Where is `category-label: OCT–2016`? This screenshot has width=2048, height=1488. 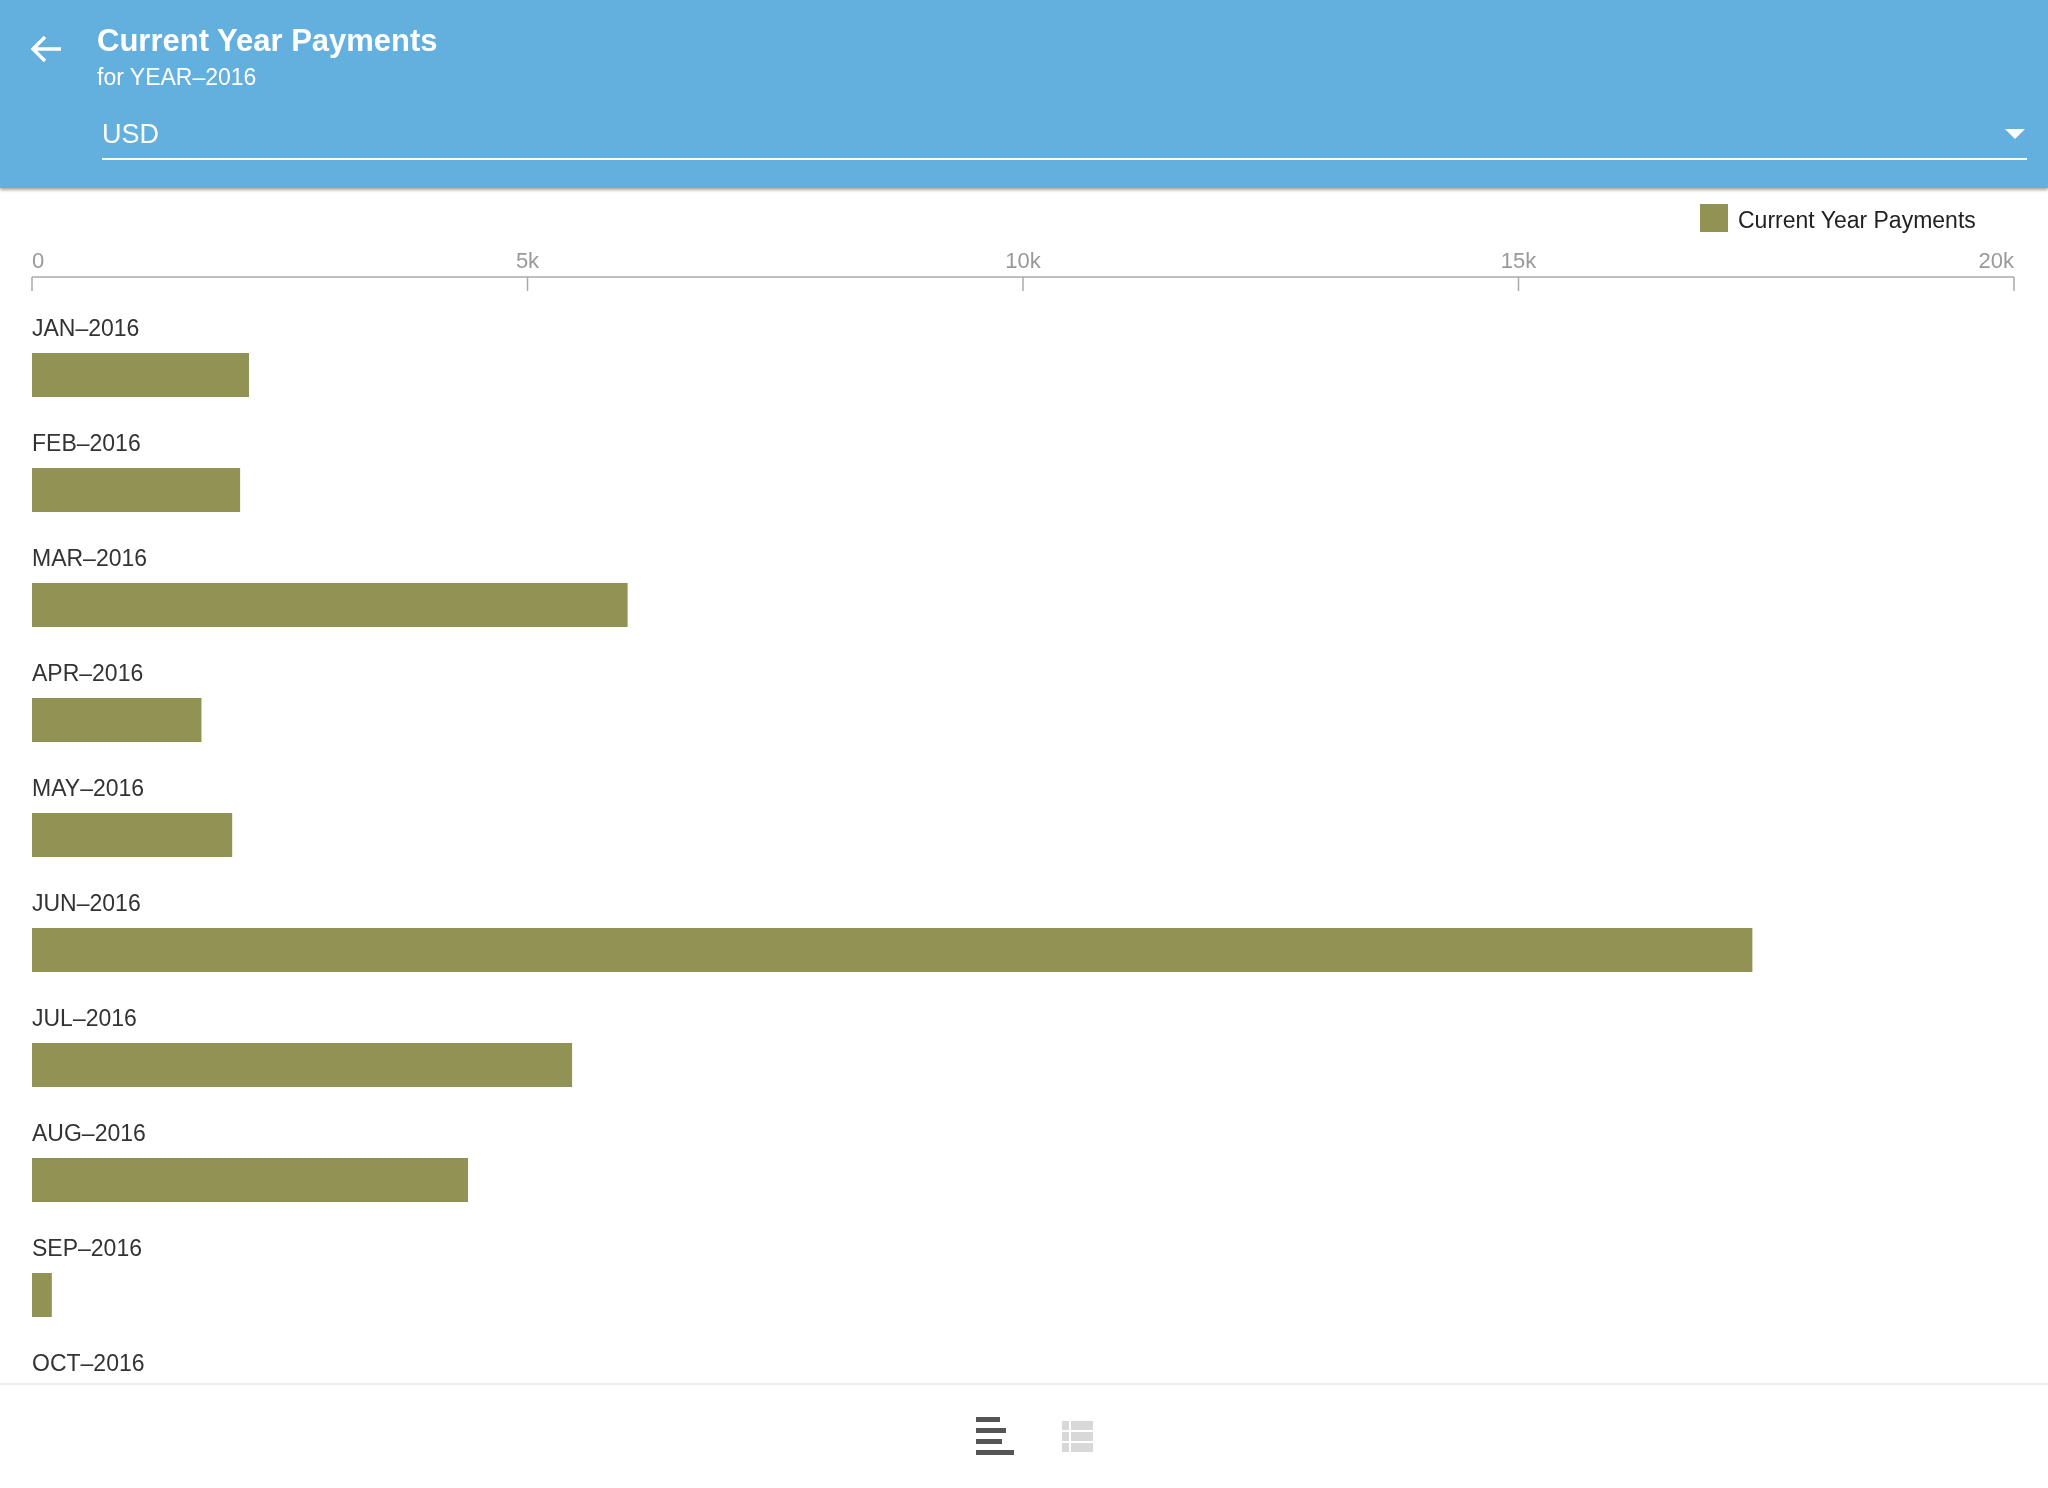
category-label: OCT–2016 is located at coordinates (88, 1363).